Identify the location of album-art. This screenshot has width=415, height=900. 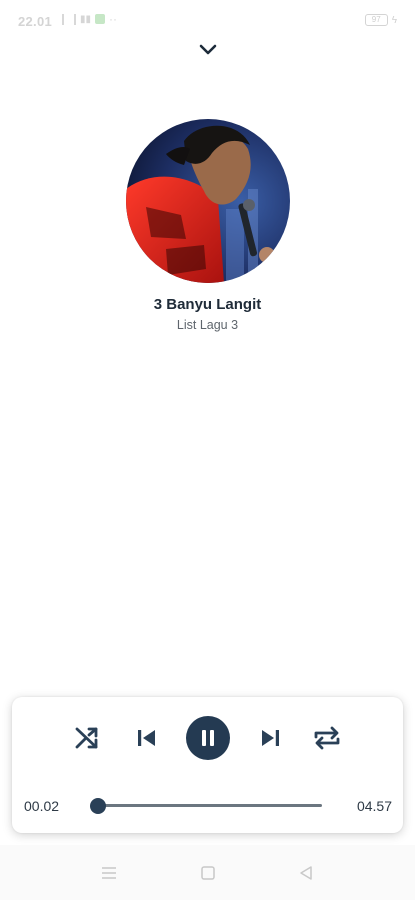
(208, 201).